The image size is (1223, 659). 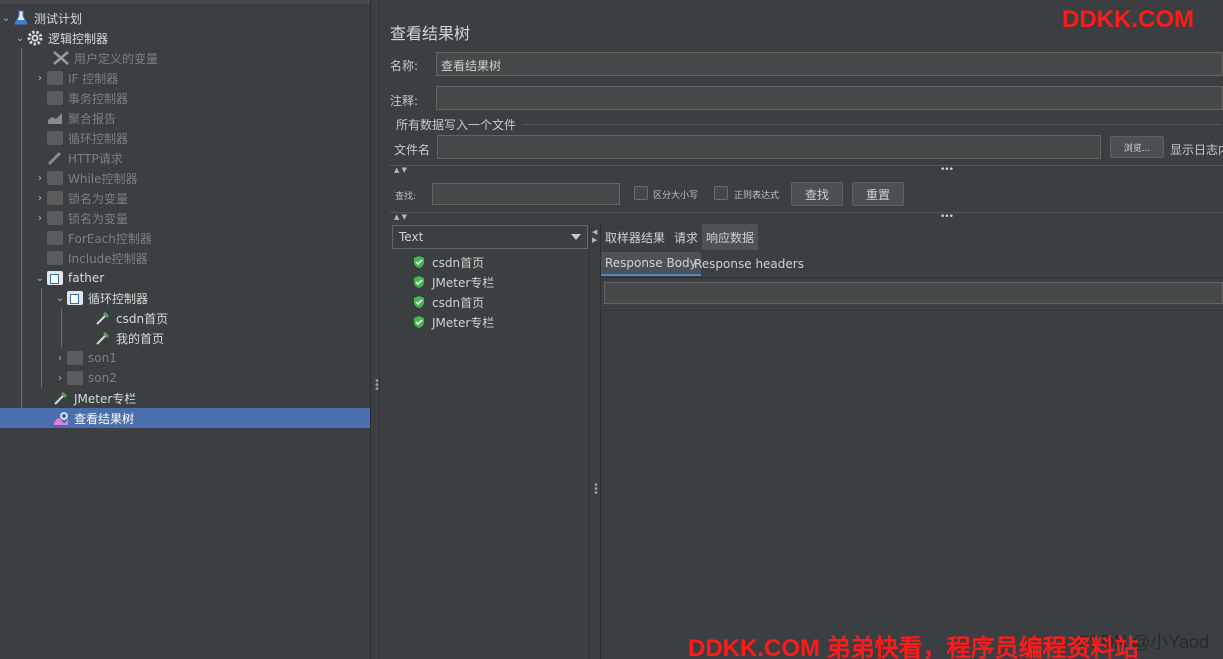 I want to click on name-field: 查看结果树, so click(x=829, y=64).